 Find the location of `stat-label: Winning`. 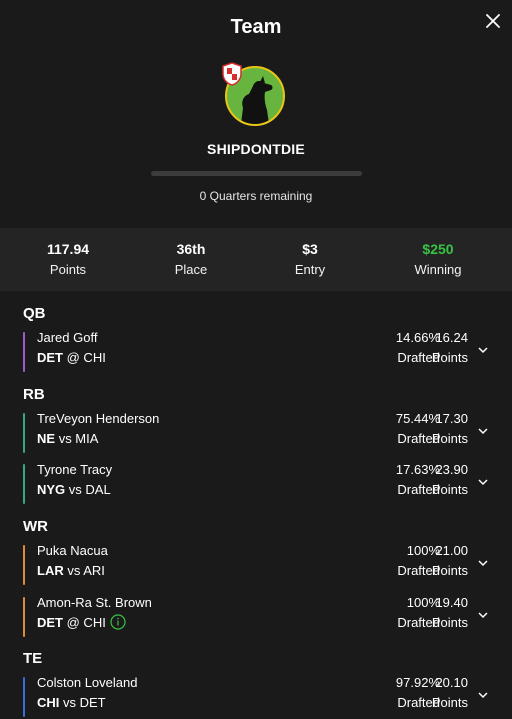

stat-label: Winning is located at coordinates (438, 269).